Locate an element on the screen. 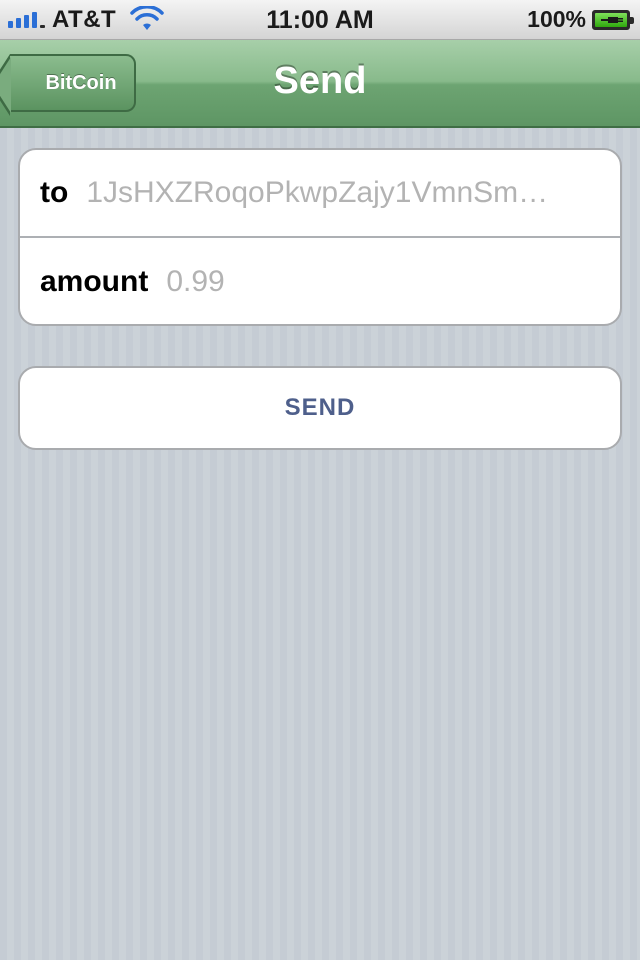  back-button-label: BitCoin is located at coordinates (81, 82).